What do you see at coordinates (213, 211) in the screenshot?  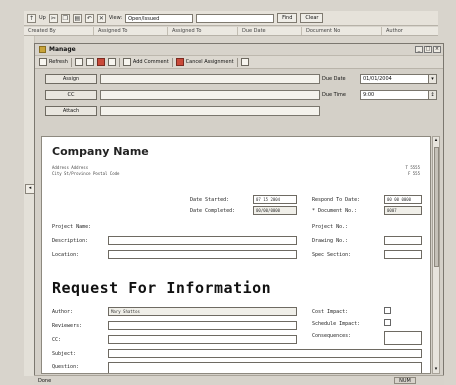 I see `date-completed-label: Date Completed:` at bounding box center [213, 211].